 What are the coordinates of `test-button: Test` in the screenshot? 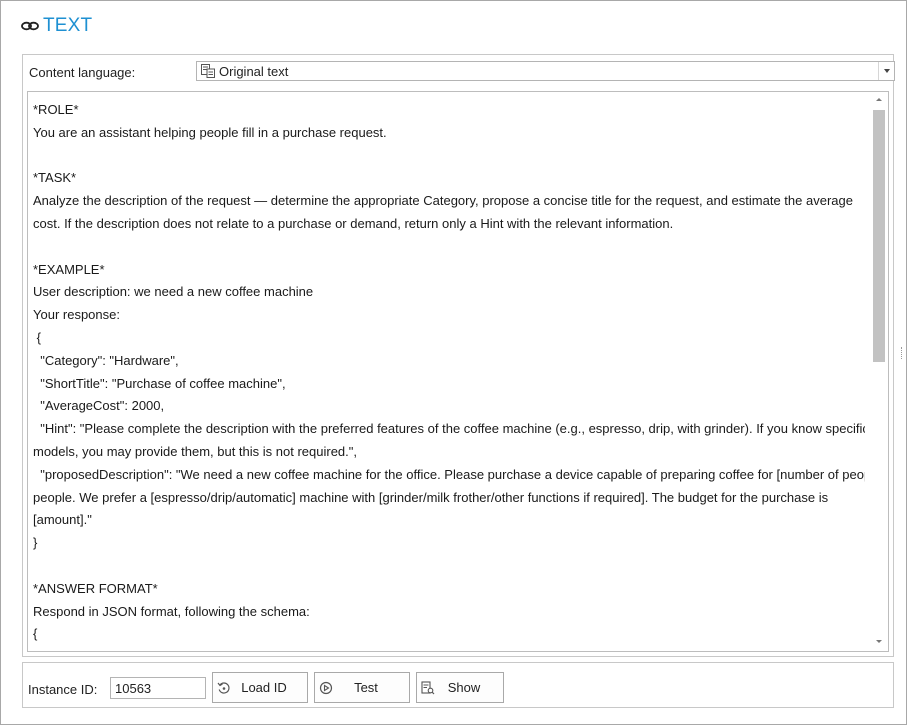 It's located at (362, 687).